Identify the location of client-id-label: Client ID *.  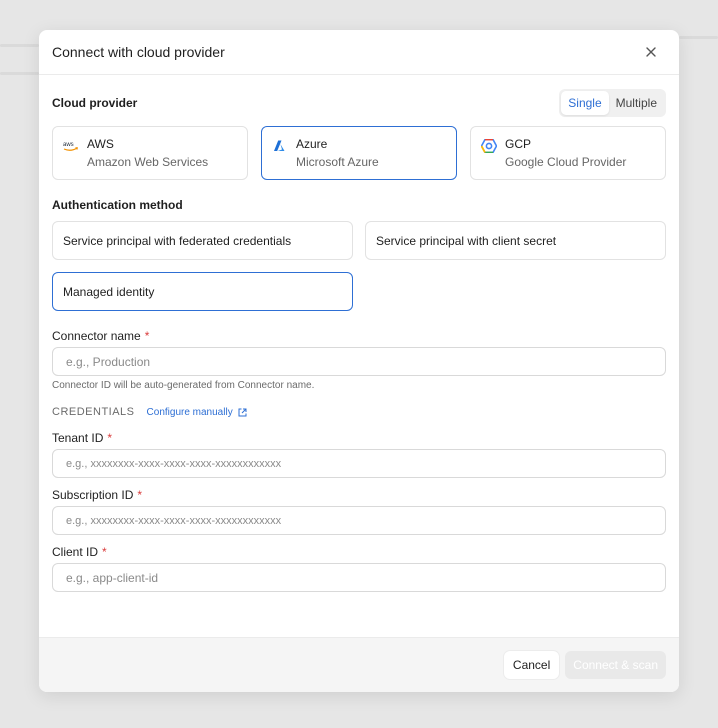
(359, 552).